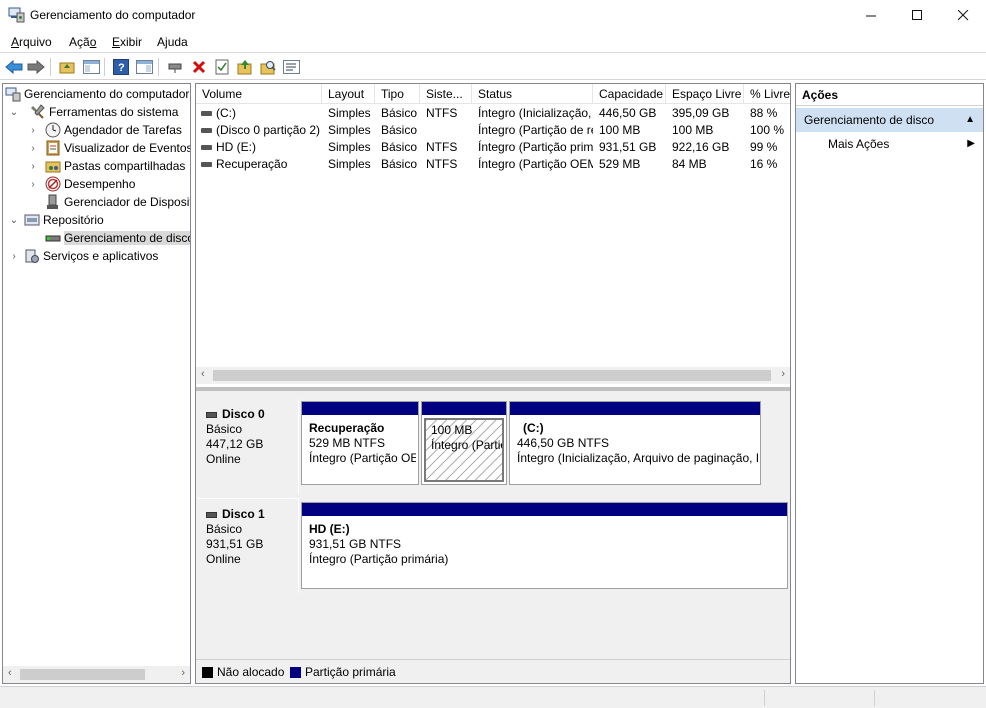  What do you see at coordinates (97, 94) in the screenshot?
I see `tree-item-root: Gerenciamento do computador (Local)` at bounding box center [97, 94].